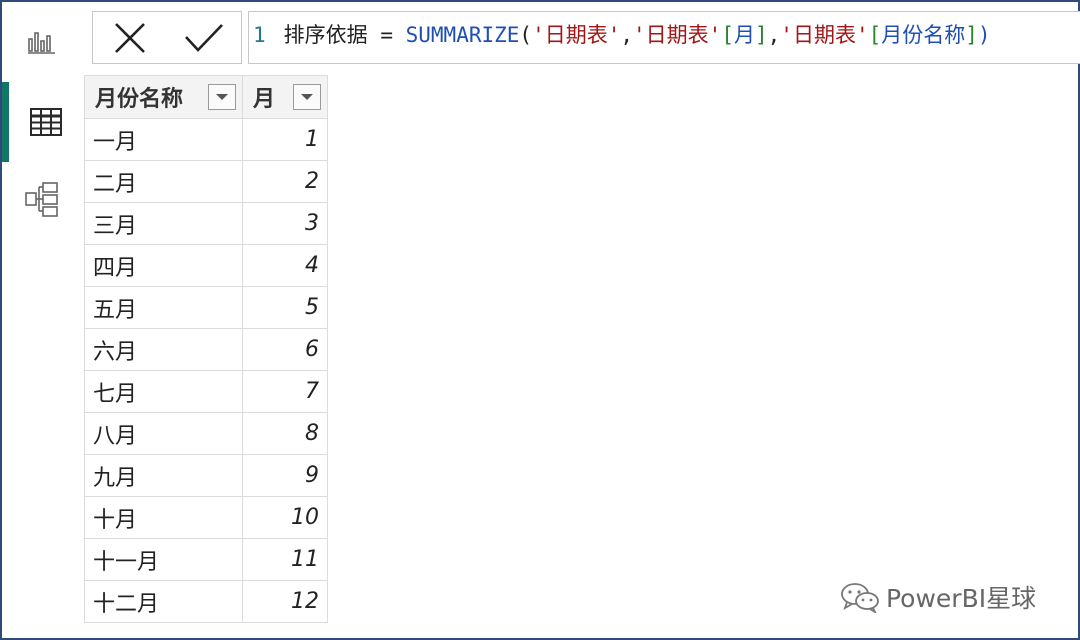  I want to click on table-row: 六月 6, so click(206, 349).